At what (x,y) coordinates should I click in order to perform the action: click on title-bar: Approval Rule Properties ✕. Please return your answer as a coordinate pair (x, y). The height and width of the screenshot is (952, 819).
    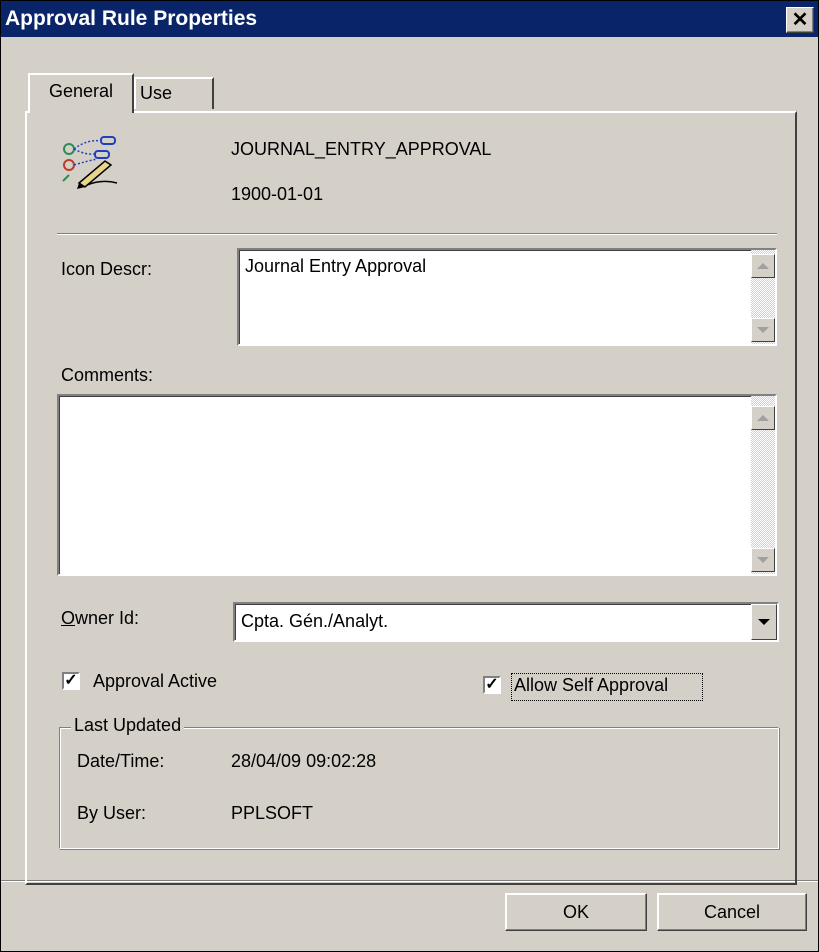
    Looking at the image, I should click on (409, 19).